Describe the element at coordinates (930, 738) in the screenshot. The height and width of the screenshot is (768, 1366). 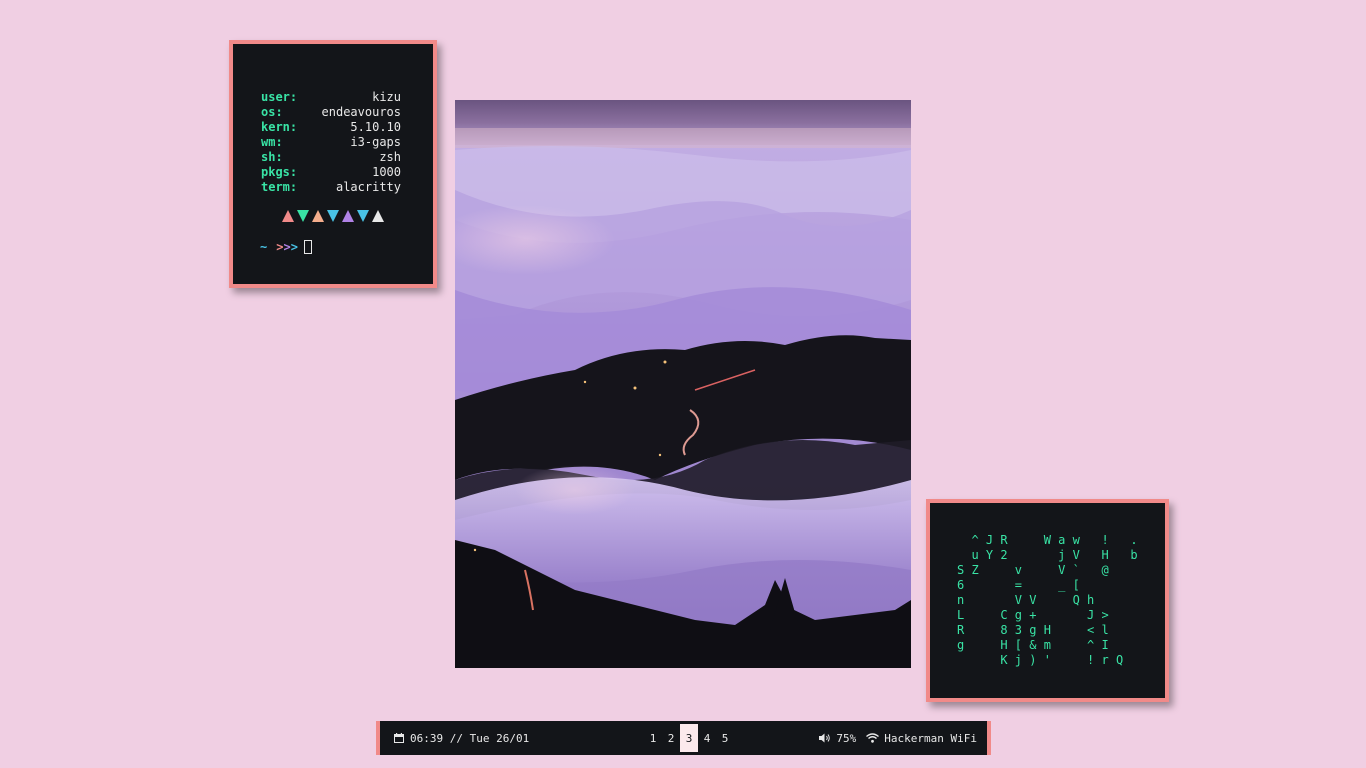
I see `network-name: Hackerman WiFi` at that location.